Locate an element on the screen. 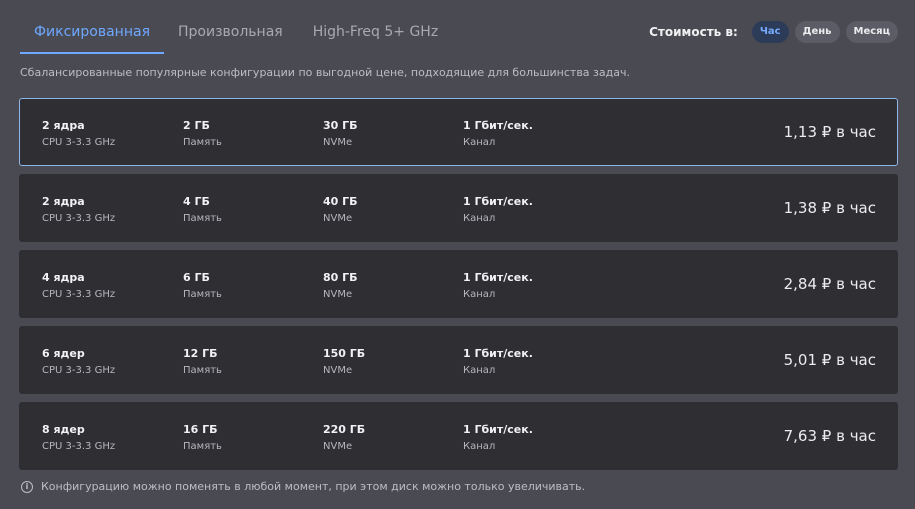 This screenshot has width=915, height=509. price-period-label: Стоимость в: is located at coordinates (693, 32).